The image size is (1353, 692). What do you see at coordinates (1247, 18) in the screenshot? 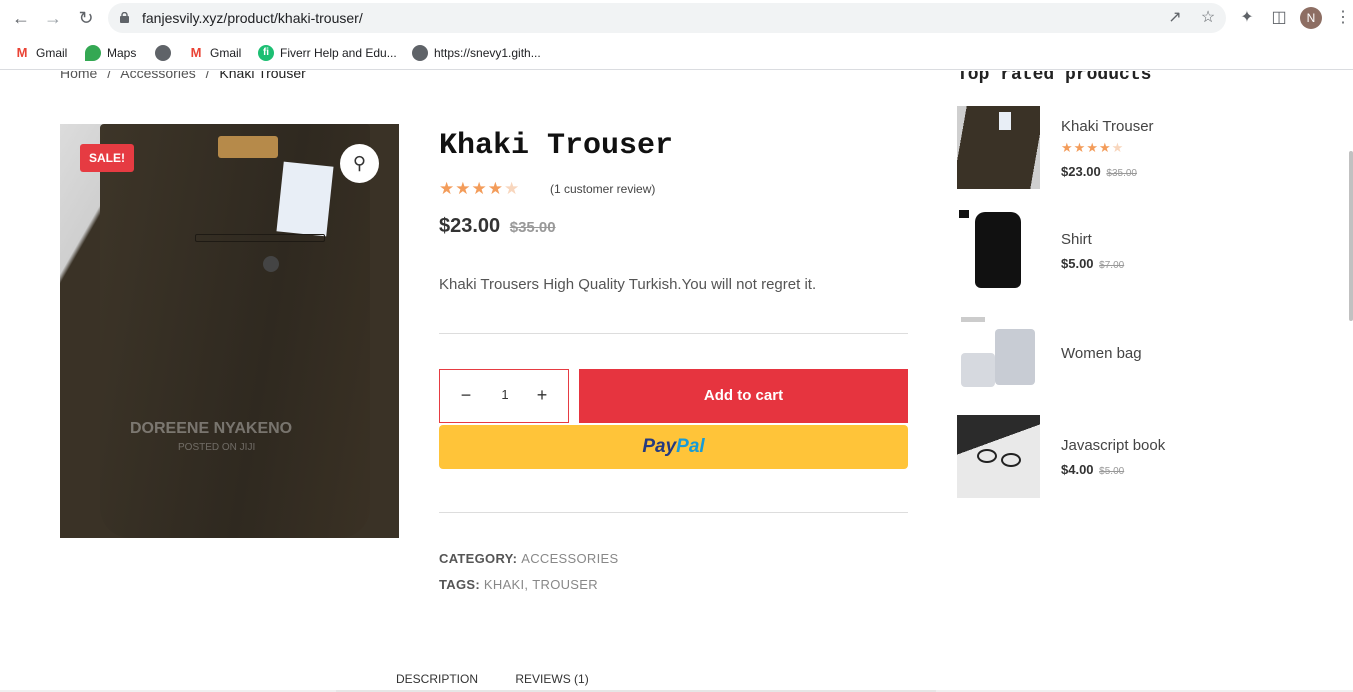
I see `extensions-puzzle-icon: ✦` at bounding box center [1247, 18].